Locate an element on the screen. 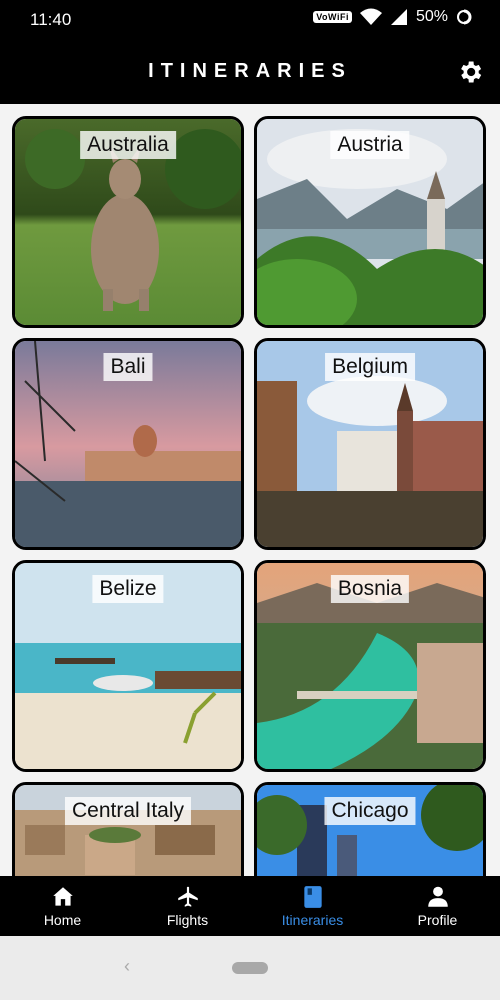 The width and height of the screenshot is (500, 1000). signal-icon is located at coordinates (398, 17).